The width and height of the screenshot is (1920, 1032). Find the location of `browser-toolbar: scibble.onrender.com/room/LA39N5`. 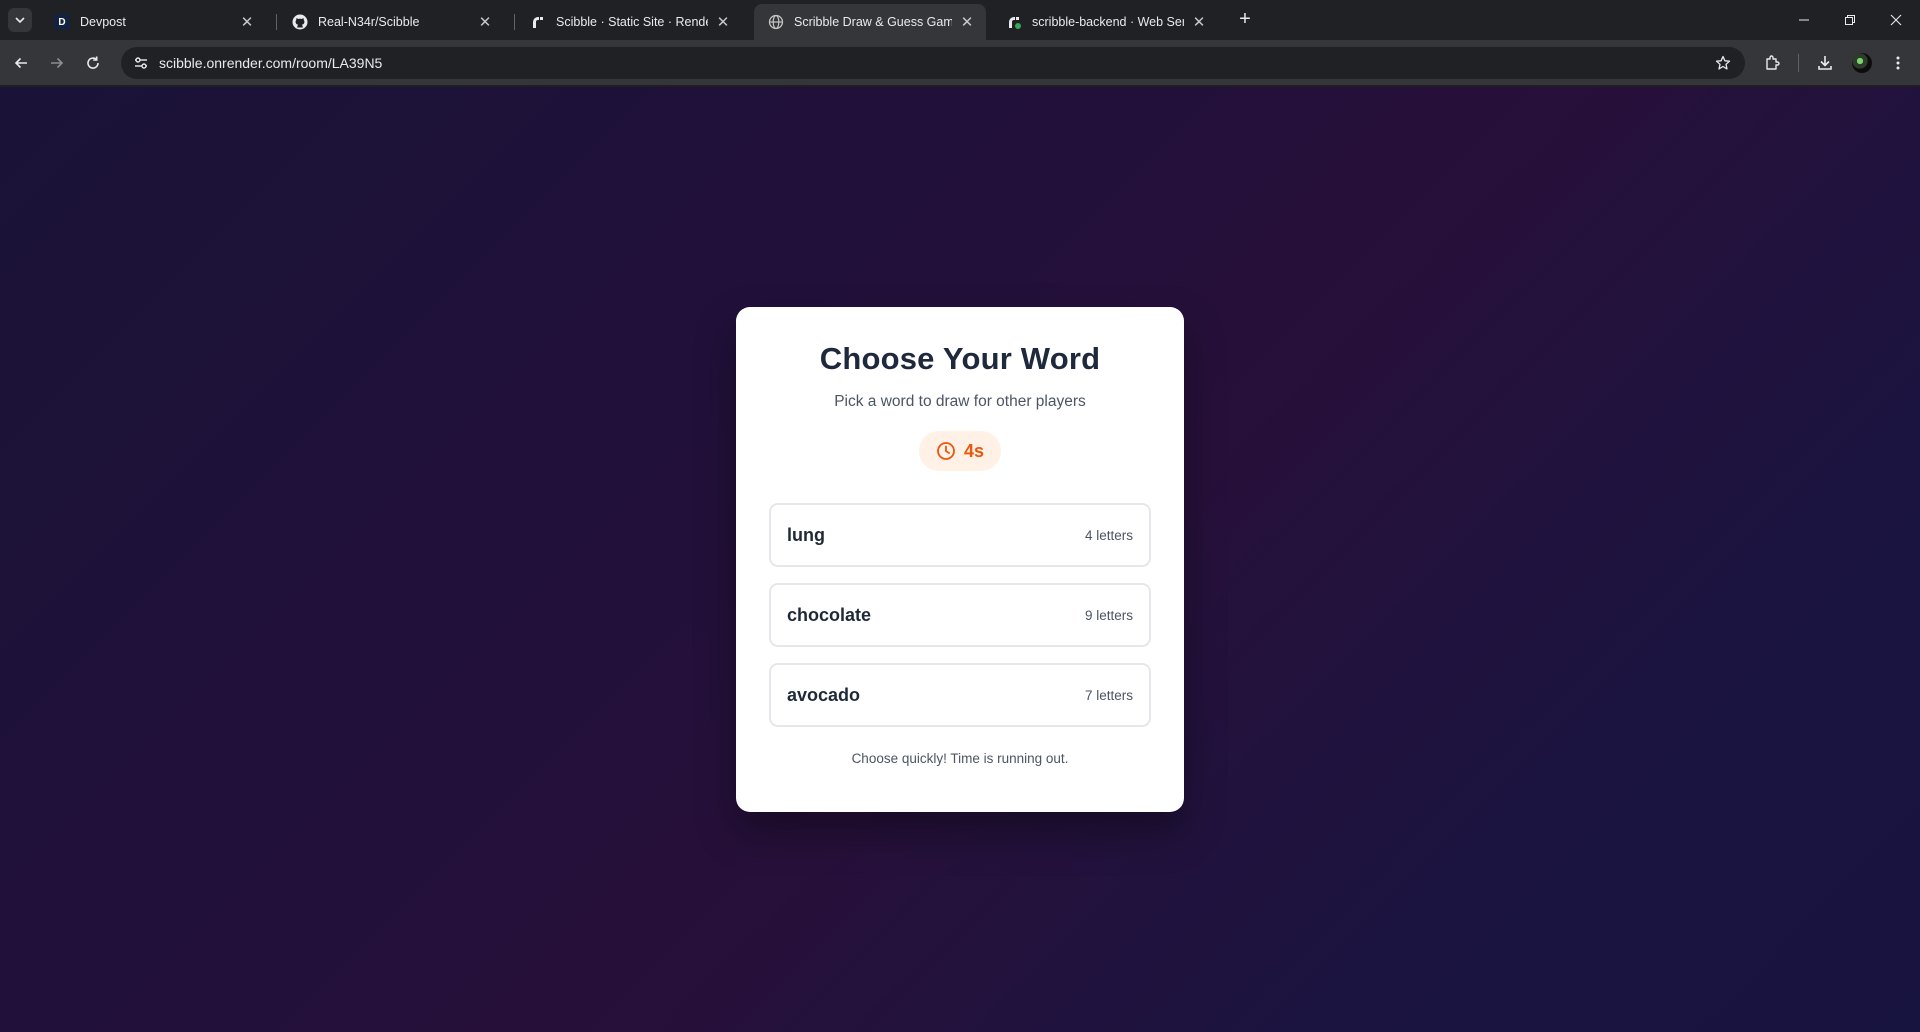

browser-toolbar: scibble.onrender.com/room/LA39N5 is located at coordinates (960, 63).